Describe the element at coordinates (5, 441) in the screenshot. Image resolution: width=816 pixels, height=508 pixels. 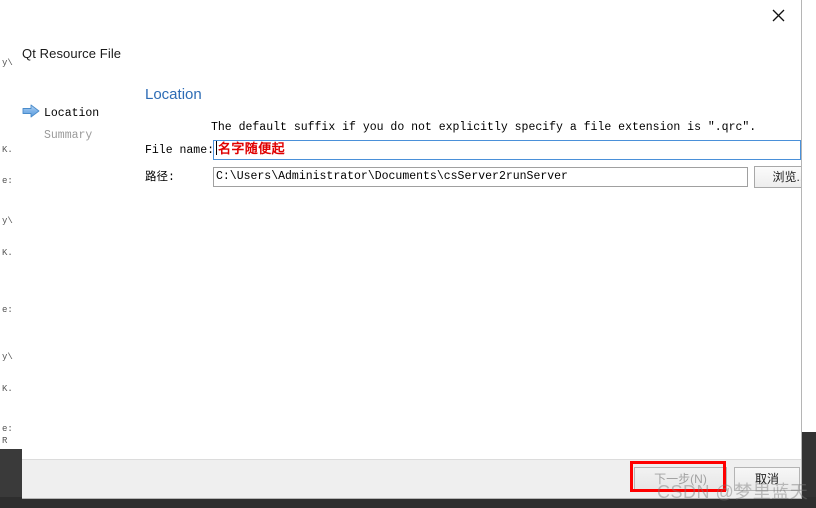
I see `background-text-fragment: R` at that location.